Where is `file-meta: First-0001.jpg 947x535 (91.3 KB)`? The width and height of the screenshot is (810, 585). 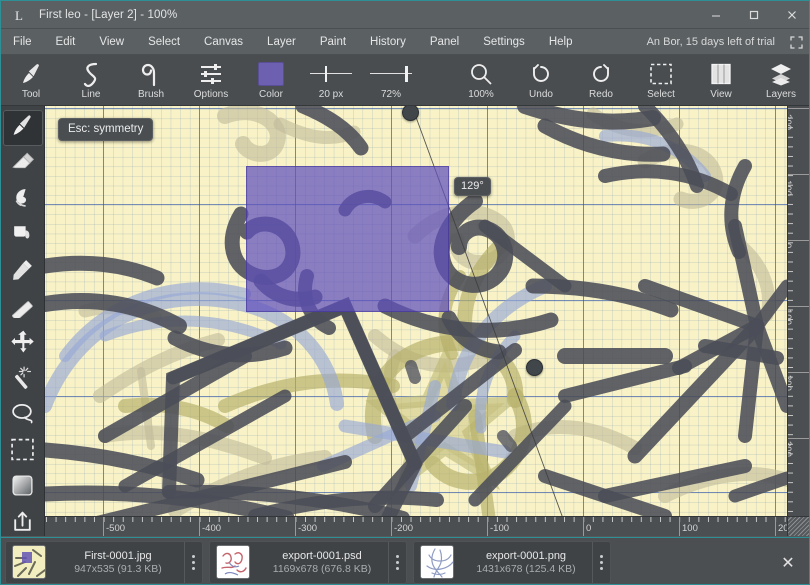
file-meta: First-0001.jpg 947x535 (91.3 KB) is located at coordinates (118, 562).